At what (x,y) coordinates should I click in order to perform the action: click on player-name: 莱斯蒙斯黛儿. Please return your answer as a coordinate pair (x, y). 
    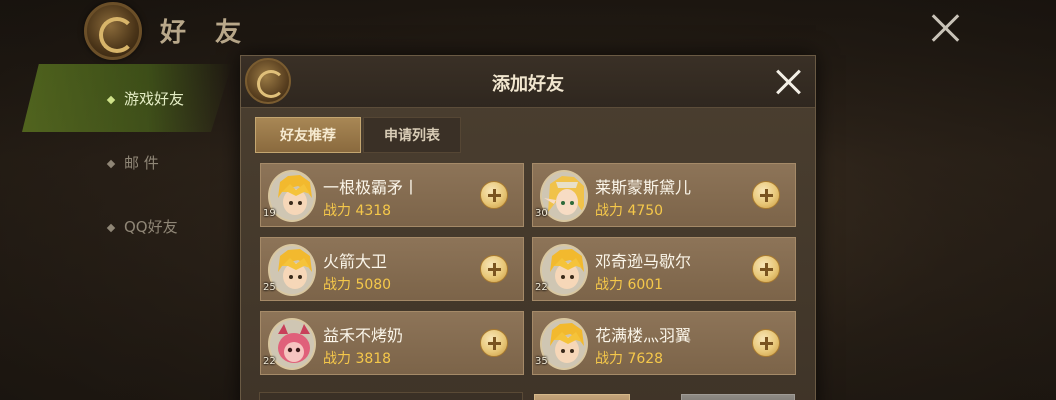
    Looking at the image, I should click on (643, 187).